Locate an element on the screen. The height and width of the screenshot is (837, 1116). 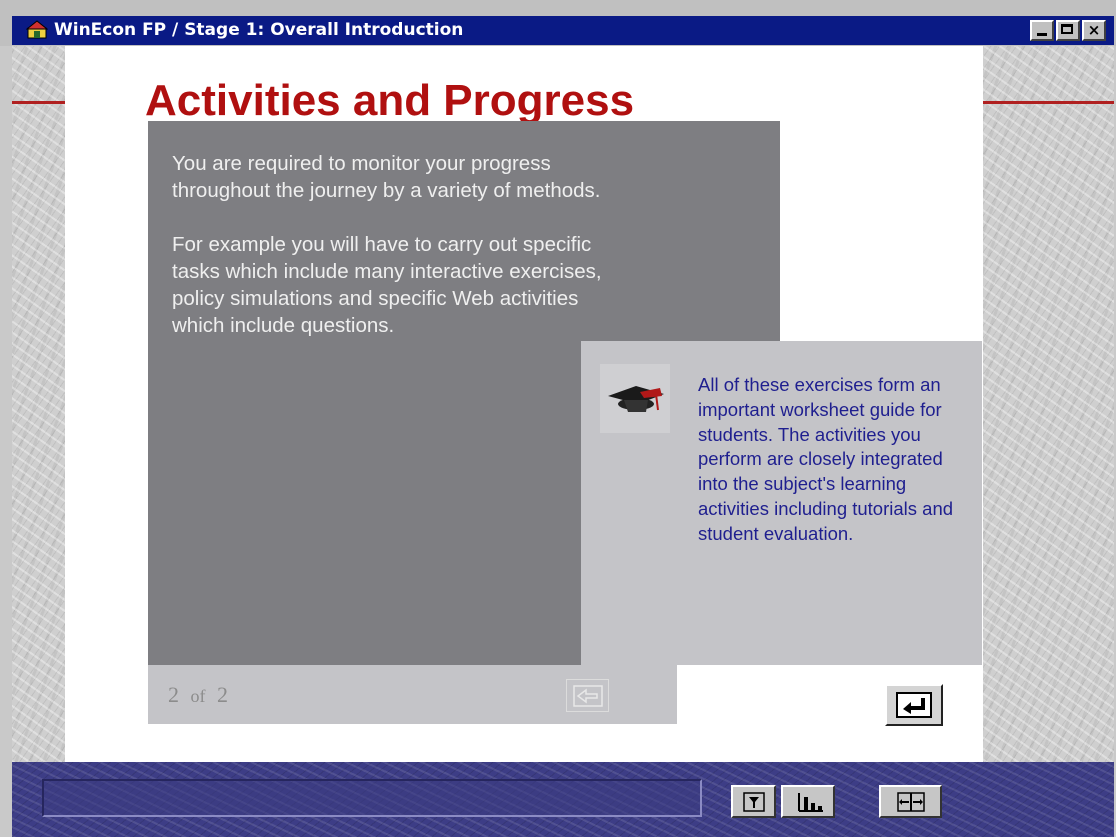
back-arrow-icon is located at coordinates (587, 695).